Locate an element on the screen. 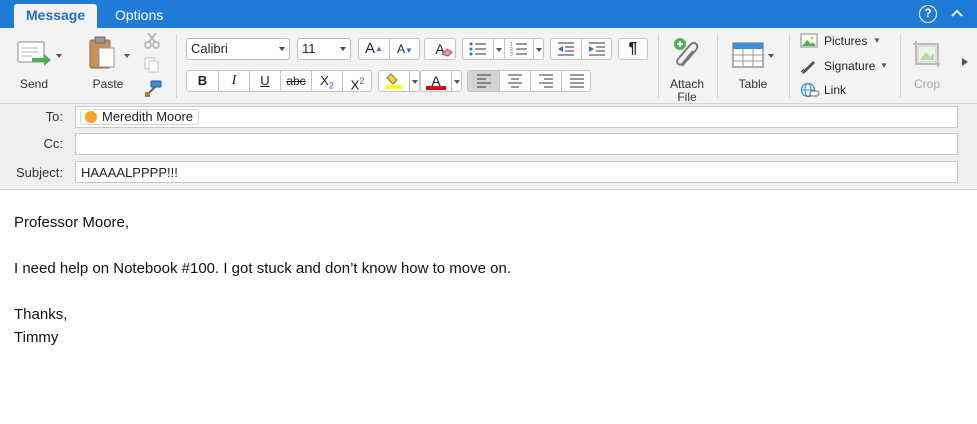 This screenshot has height=424, width=977. font-color-swatch is located at coordinates (436, 88).